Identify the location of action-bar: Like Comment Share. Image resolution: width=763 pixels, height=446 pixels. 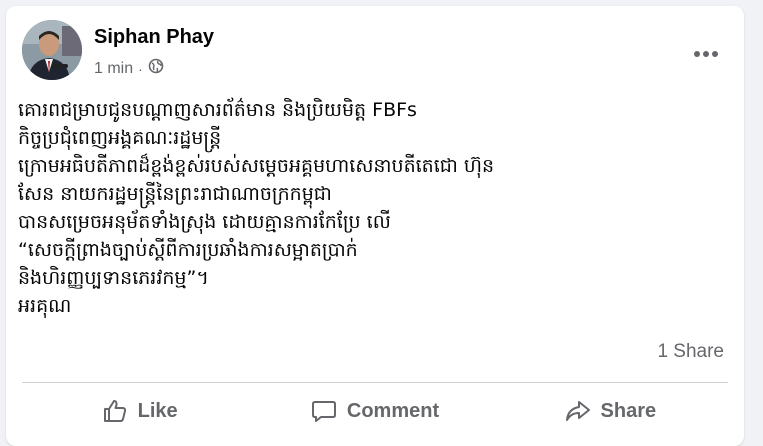
(375, 411).